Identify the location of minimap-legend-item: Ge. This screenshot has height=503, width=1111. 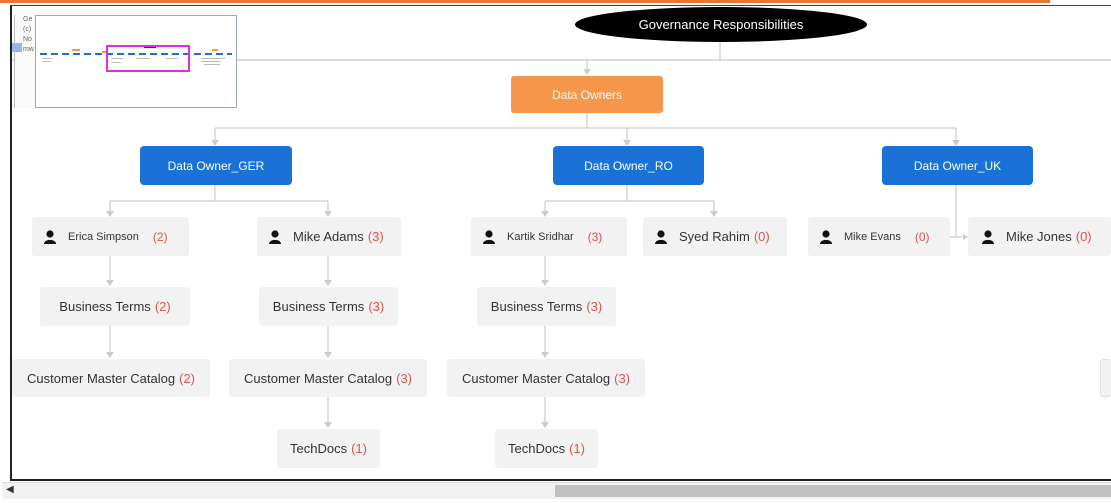
(28, 19).